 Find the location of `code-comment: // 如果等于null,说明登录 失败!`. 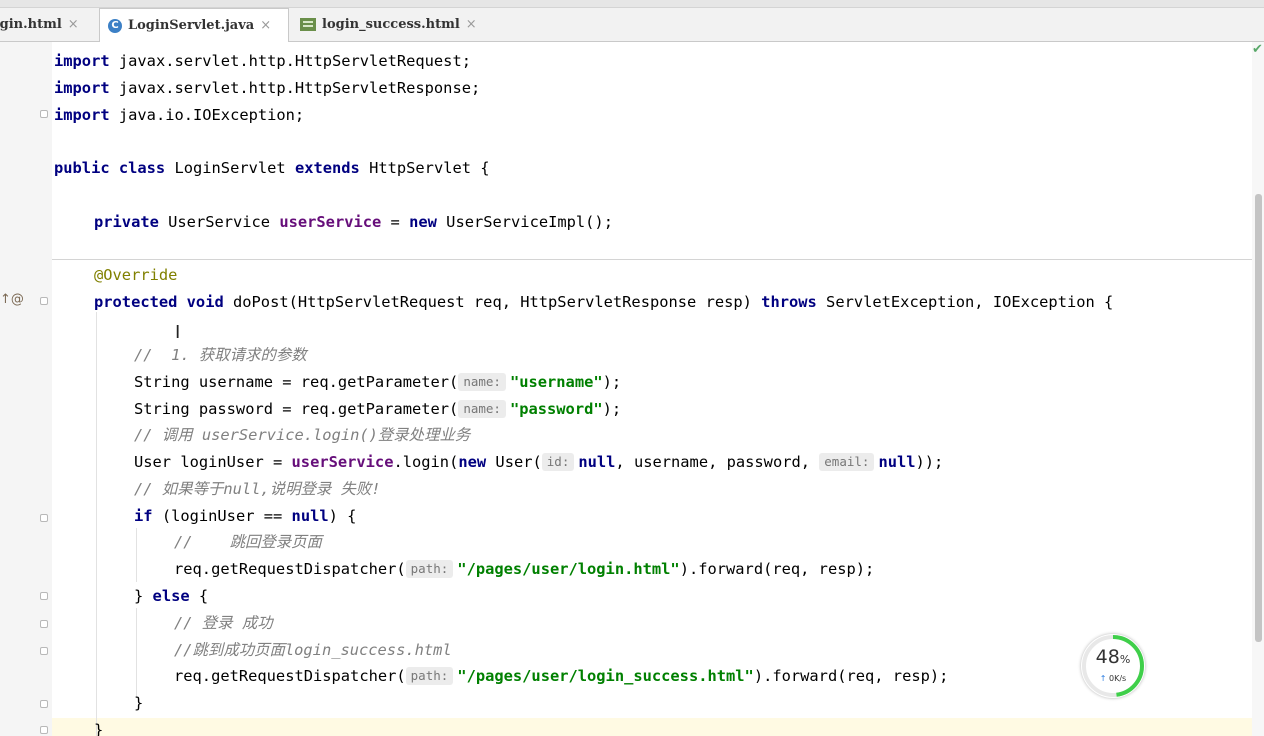

code-comment: // 如果等于null,说明登录 失败! is located at coordinates (257, 489).